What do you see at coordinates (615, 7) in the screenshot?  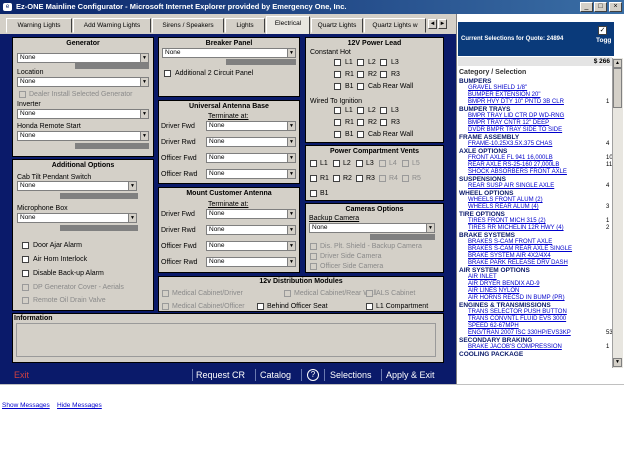 I see `close-window-button: ×` at bounding box center [615, 7].